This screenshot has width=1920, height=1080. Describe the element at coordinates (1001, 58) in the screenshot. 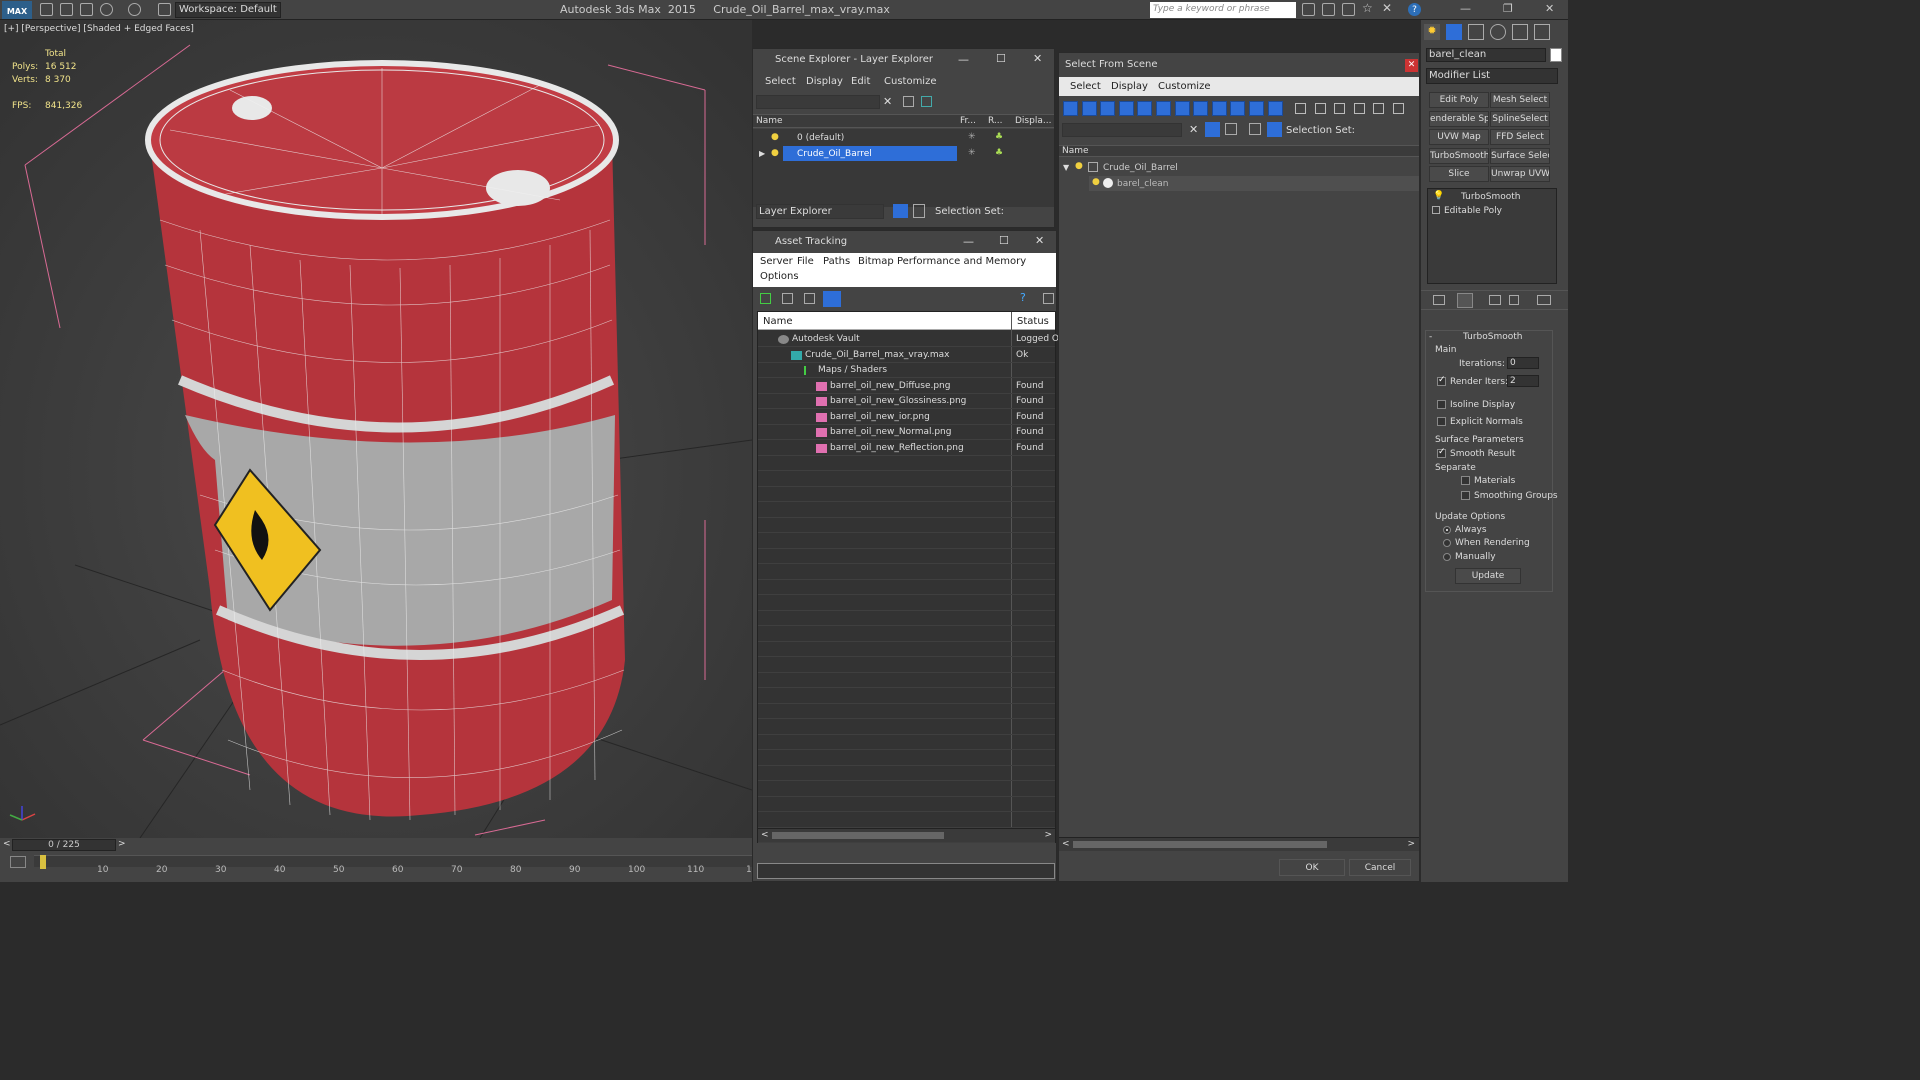

I see `maximize-icon: ☐` at that location.